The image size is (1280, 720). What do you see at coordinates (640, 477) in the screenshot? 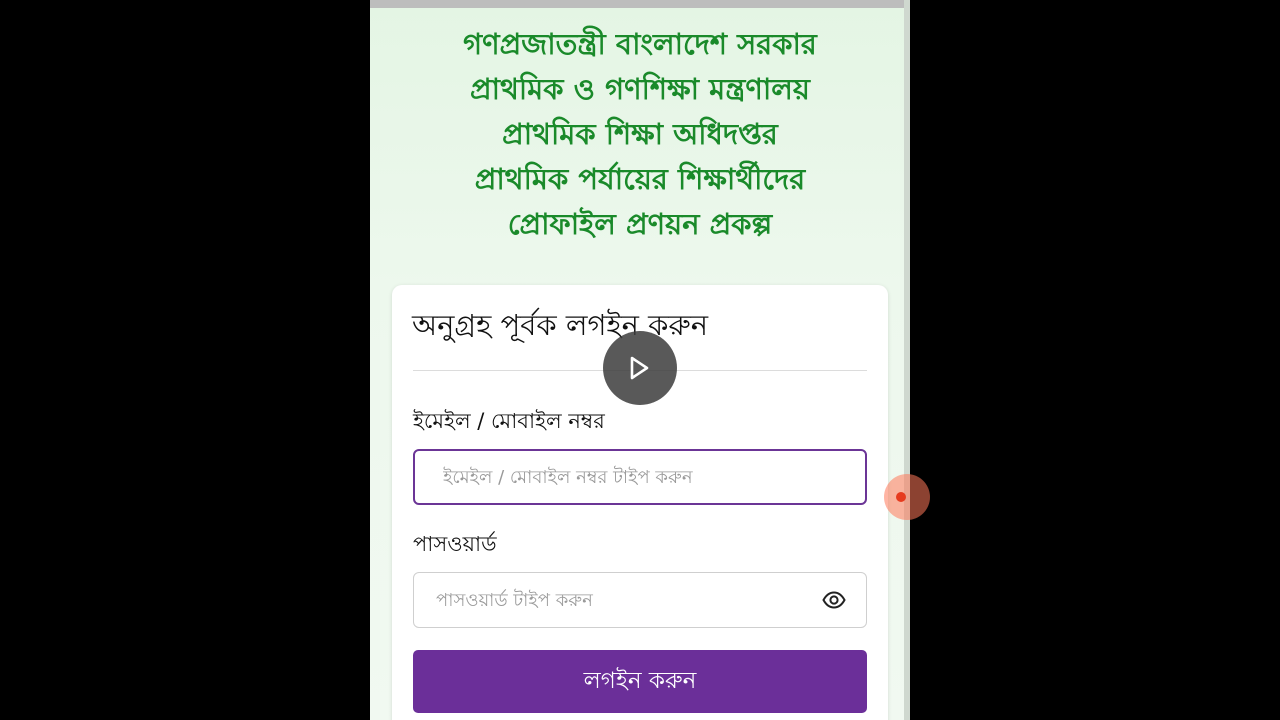
I see `email-field` at bounding box center [640, 477].